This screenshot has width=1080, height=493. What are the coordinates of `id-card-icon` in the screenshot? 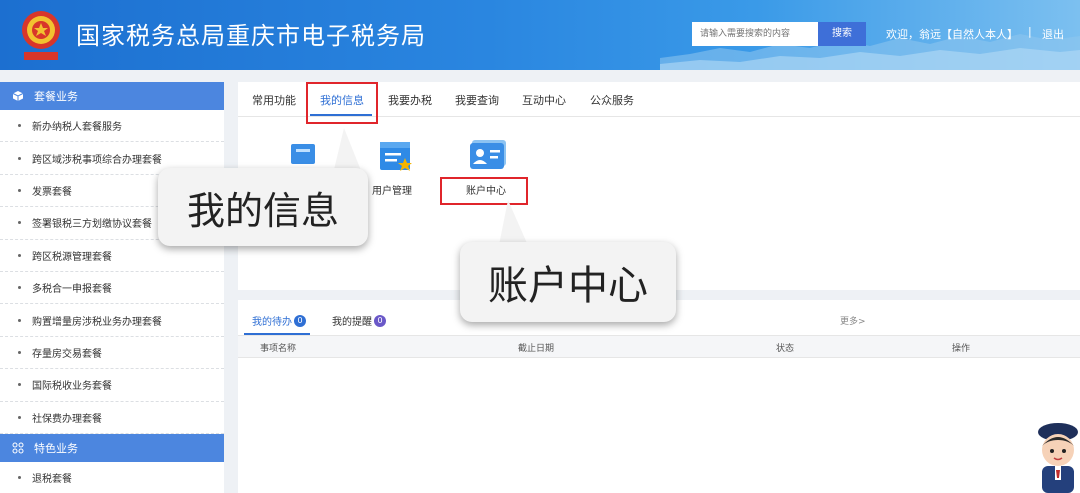 It's located at (488, 154).